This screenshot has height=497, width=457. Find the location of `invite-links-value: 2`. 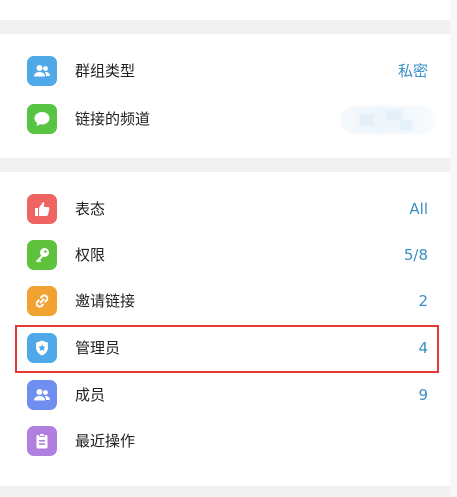

invite-links-value: 2 is located at coordinates (423, 301).